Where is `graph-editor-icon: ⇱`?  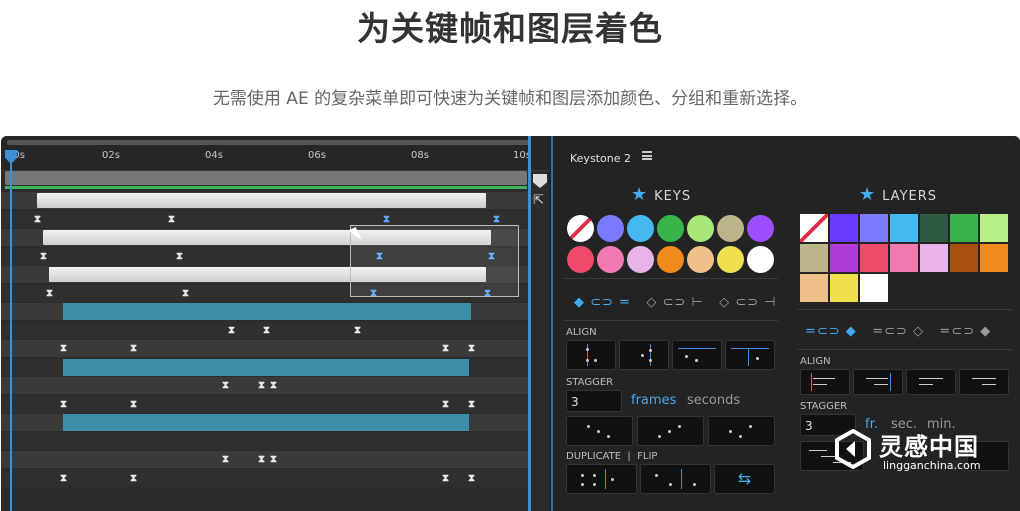
graph-editor-icon: ⇱ is located at coordinates (540, 201).